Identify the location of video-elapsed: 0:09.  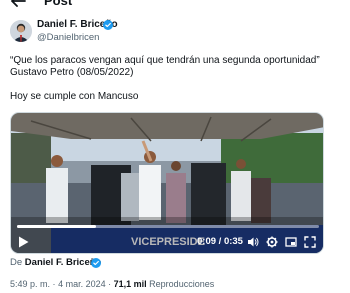
(207, 241).